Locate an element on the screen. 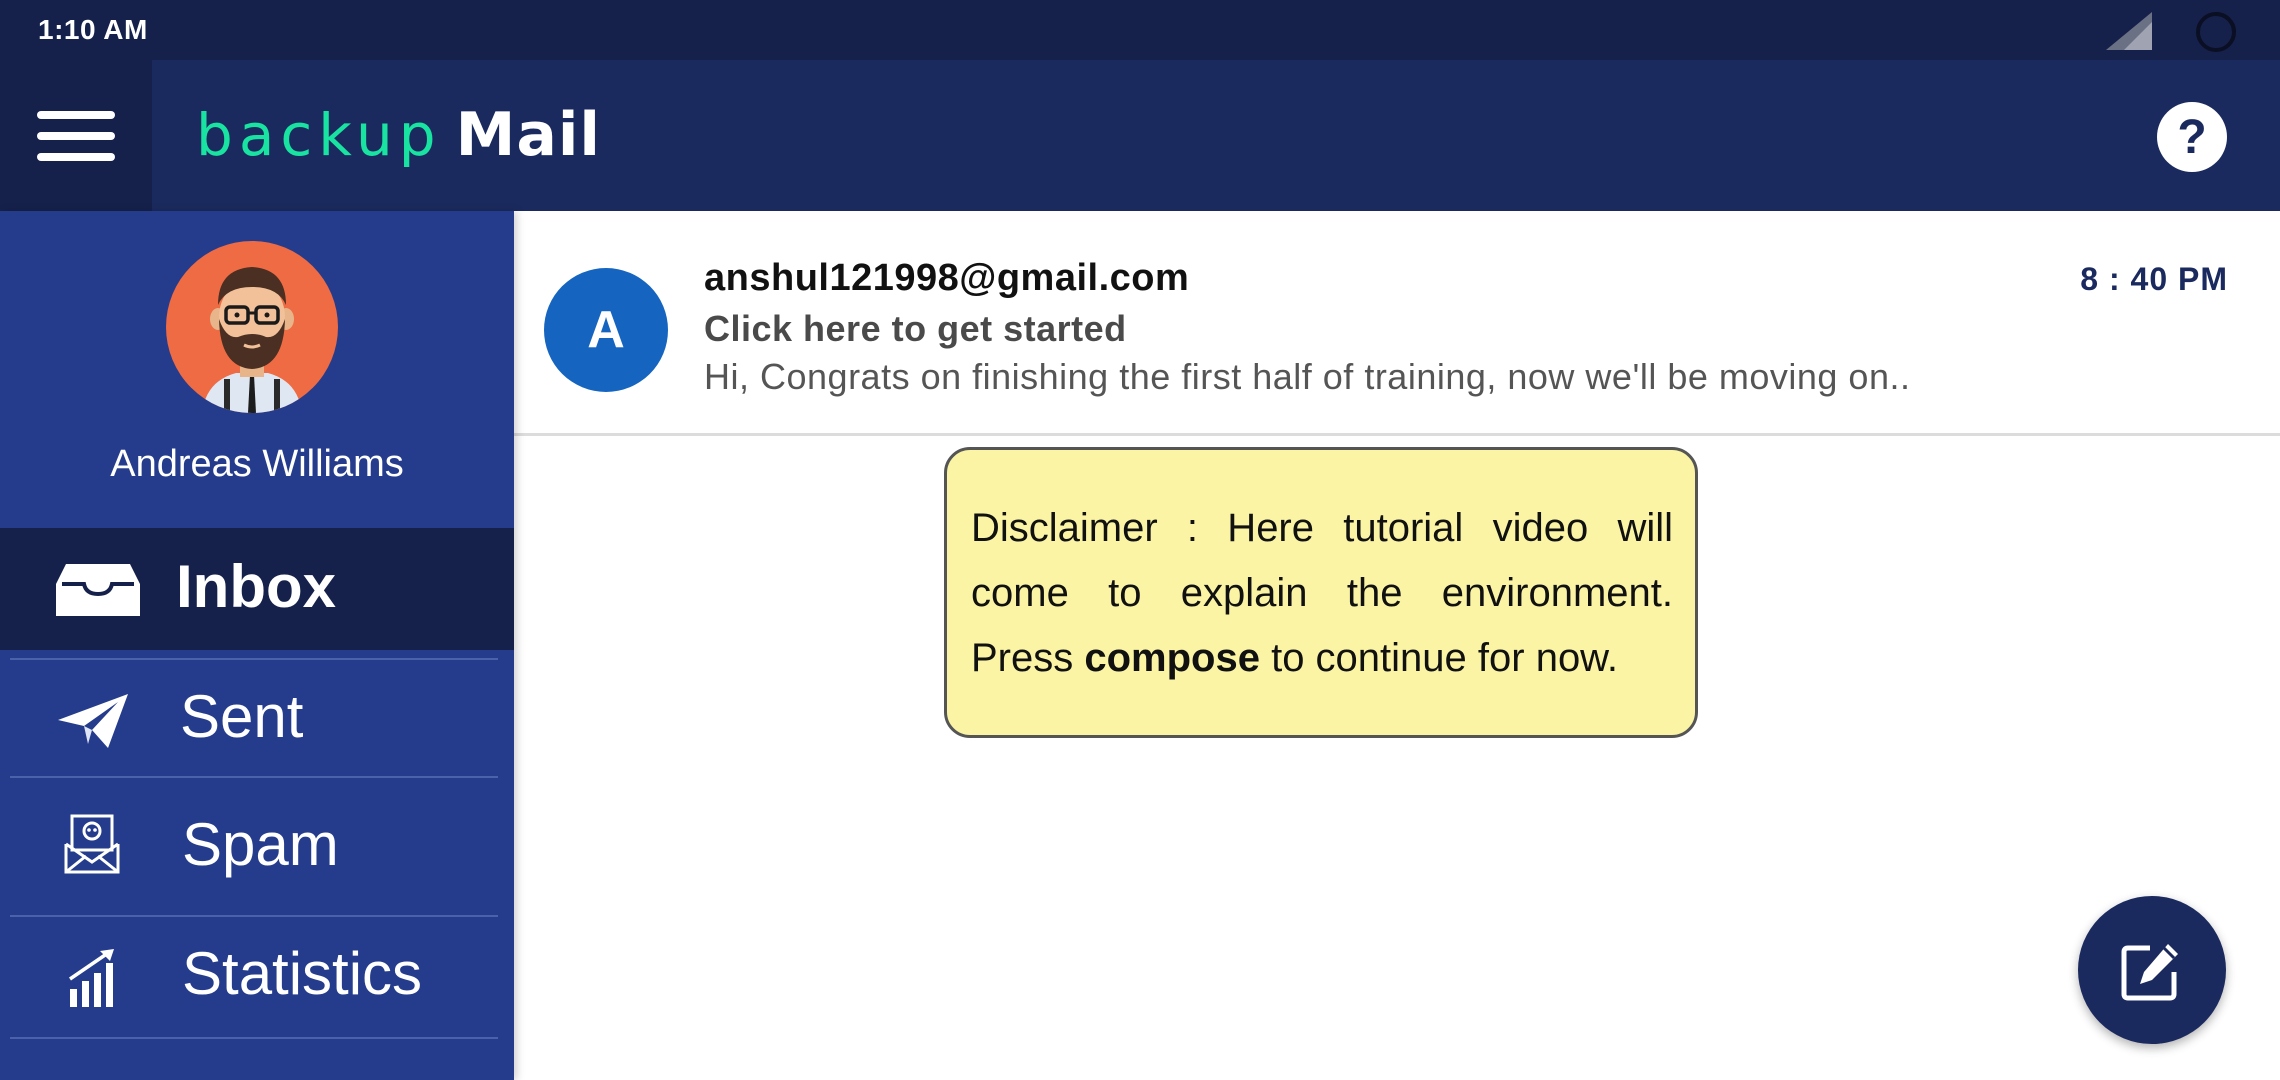 The height and width of the screenshot is (1080, 2280). compose-button is located at coordinates (2152, 970).